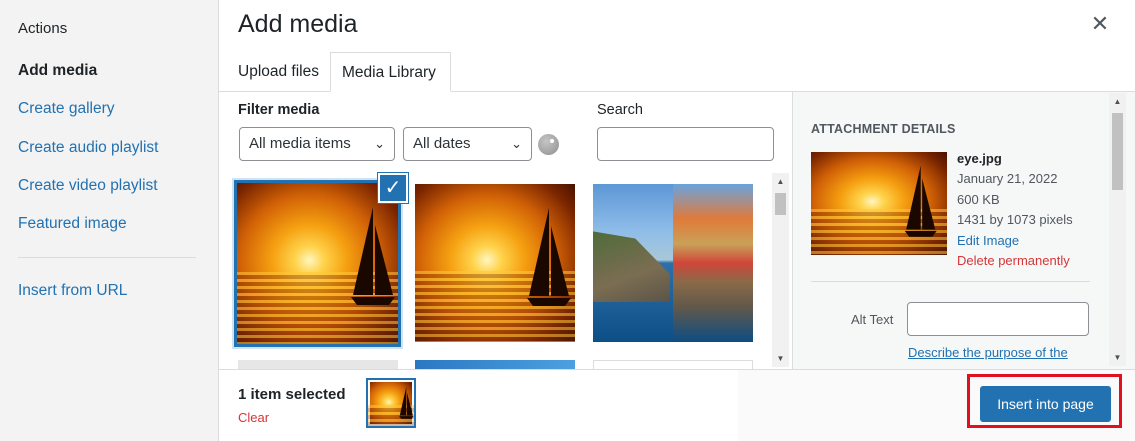 Image resolution: width=1135 pixels, height=441 pixels. Describe the element at coordinates (390, 72) in the screenshot. I see `tab-media-library: Media Library` at that location.